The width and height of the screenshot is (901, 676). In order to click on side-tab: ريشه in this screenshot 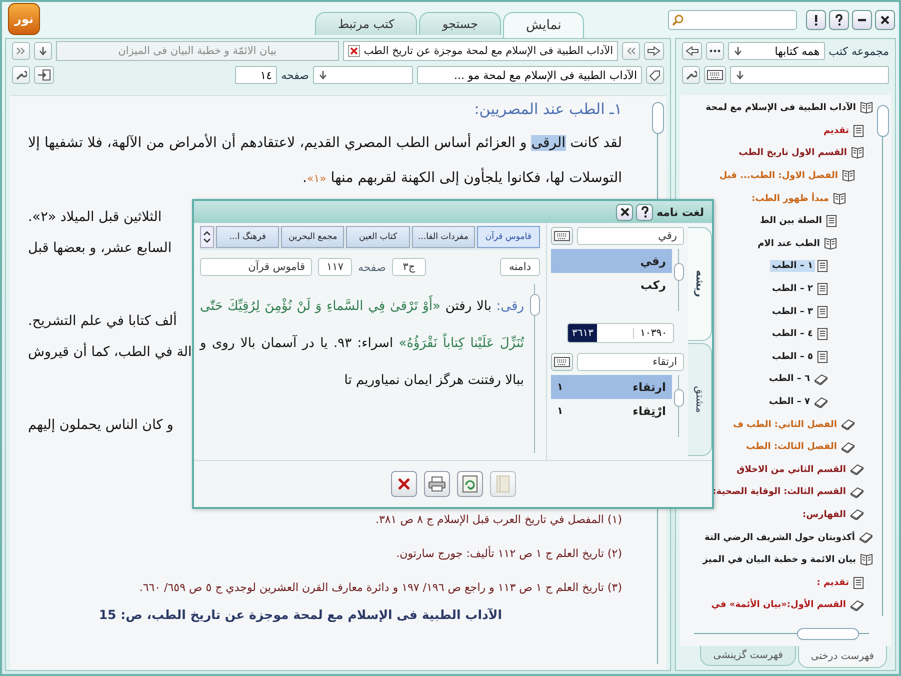, I will do `click(700, 283)`.